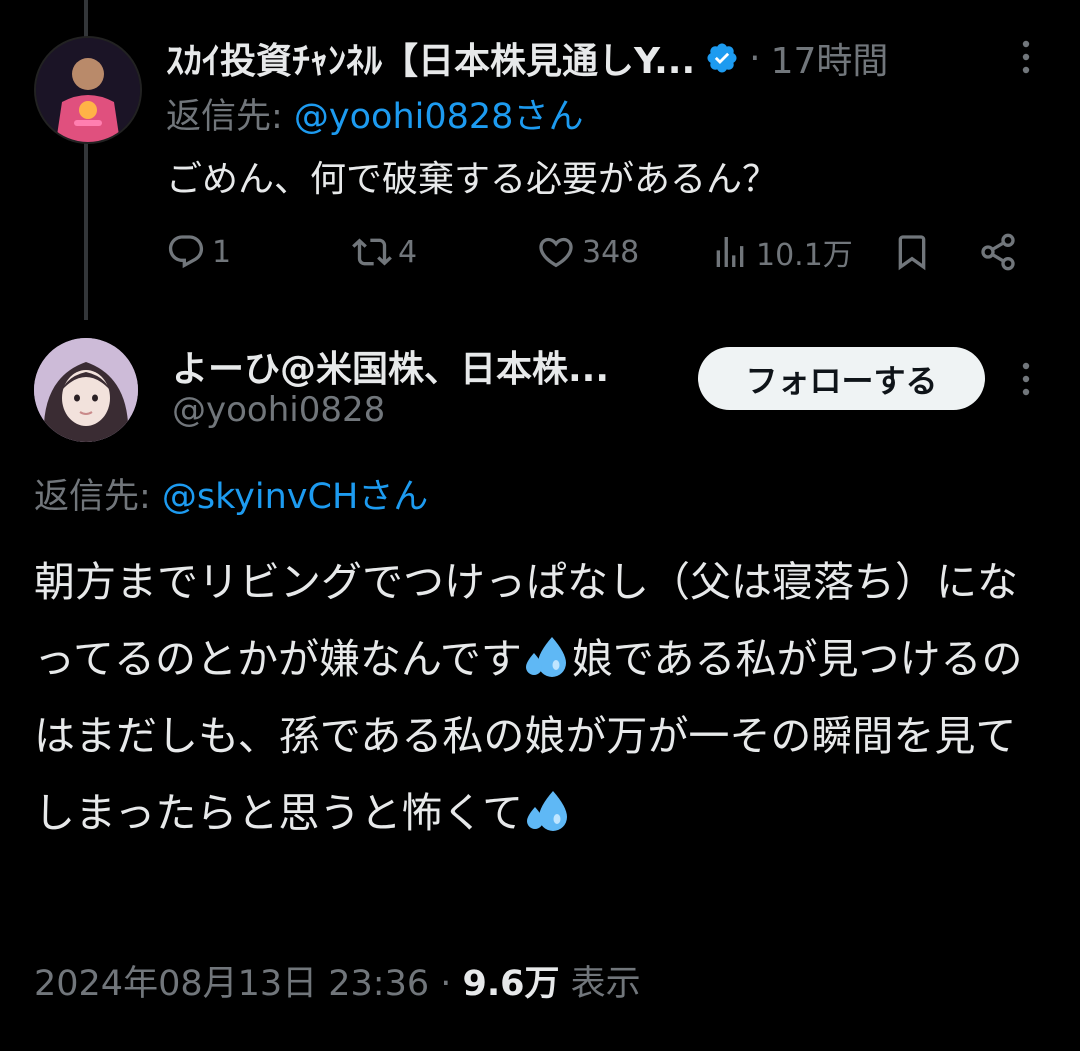  I want to click on repost-button: 4, so click(384, 252).